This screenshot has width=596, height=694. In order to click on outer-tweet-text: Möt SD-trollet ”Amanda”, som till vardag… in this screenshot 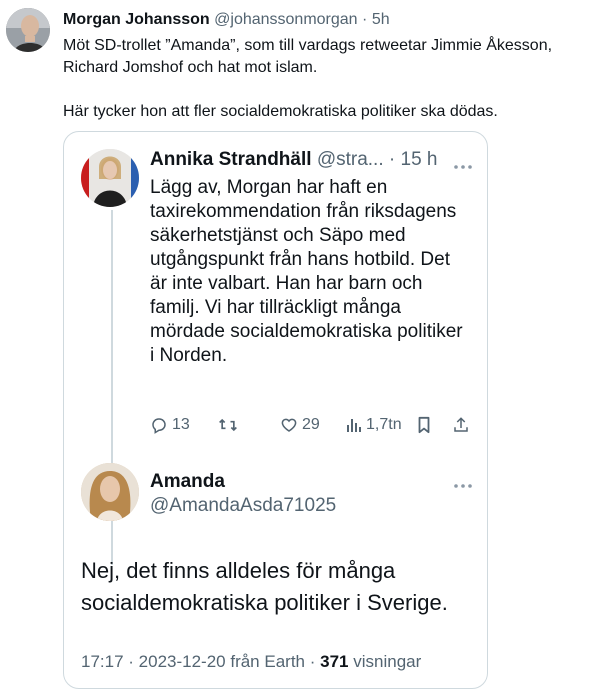, I will do `click(325, 79)`.